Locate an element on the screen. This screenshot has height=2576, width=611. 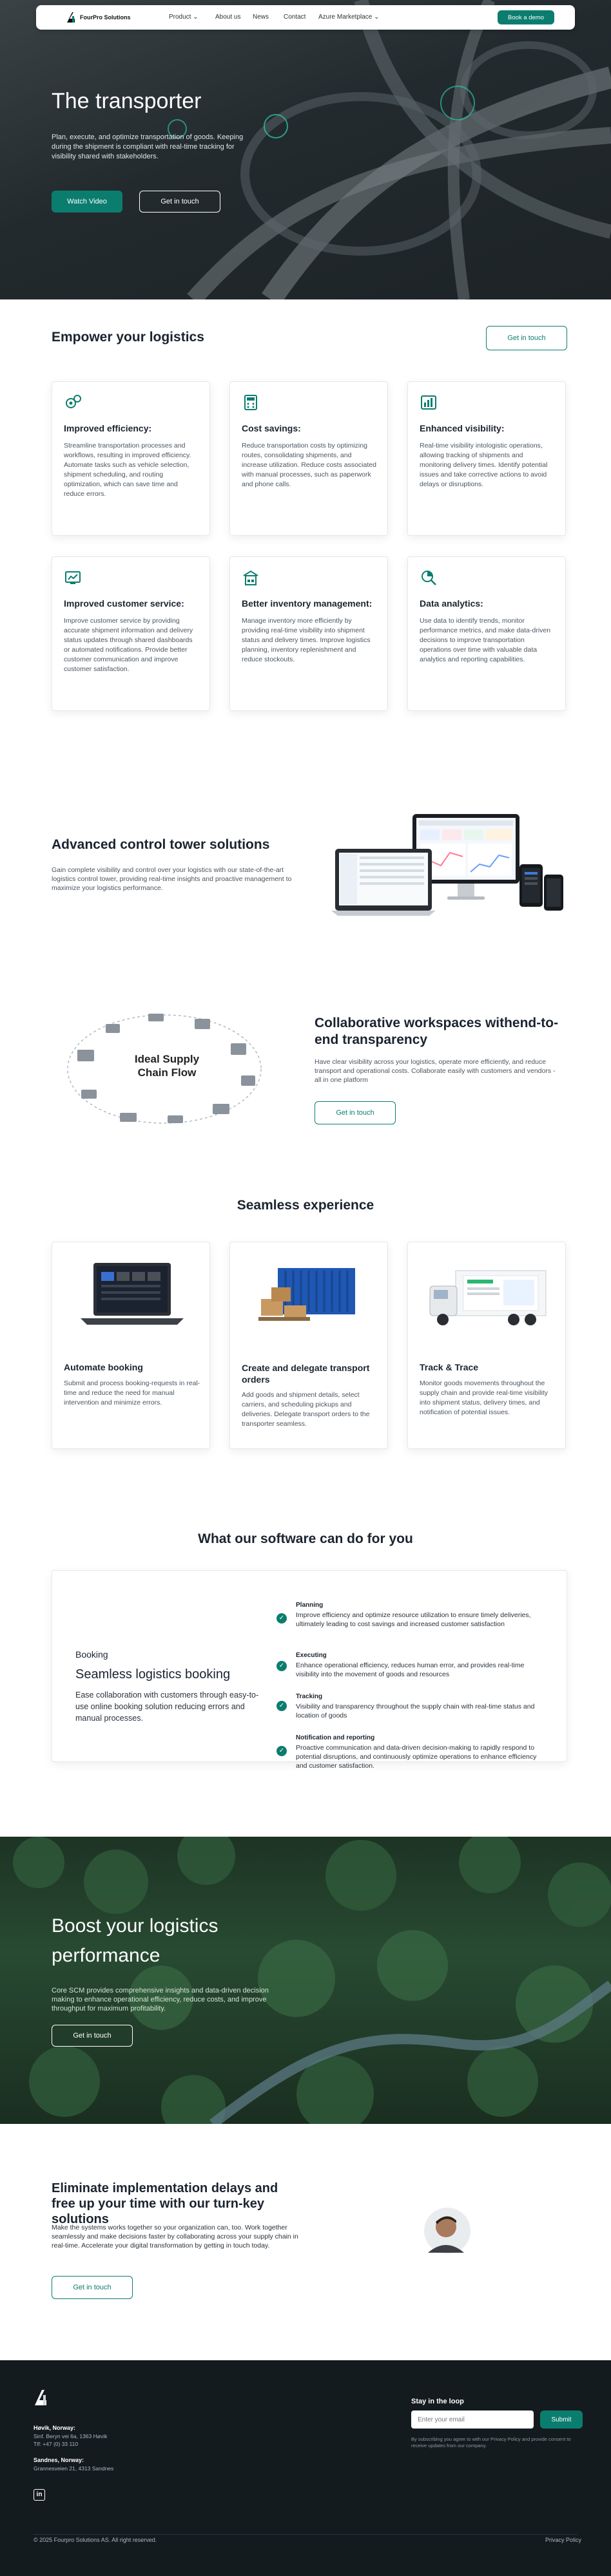
newsletter-submit-button: Submit is located at coordinates (561, 2419).